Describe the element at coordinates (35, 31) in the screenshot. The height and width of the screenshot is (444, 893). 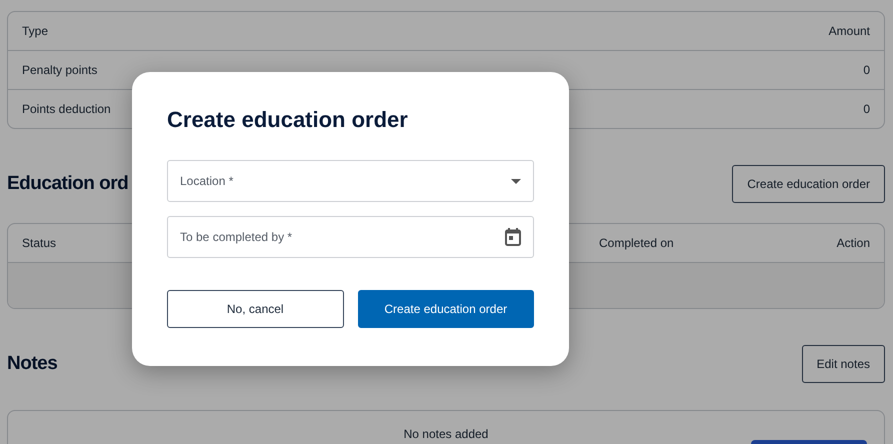
I see `column-header: Type` at that location.